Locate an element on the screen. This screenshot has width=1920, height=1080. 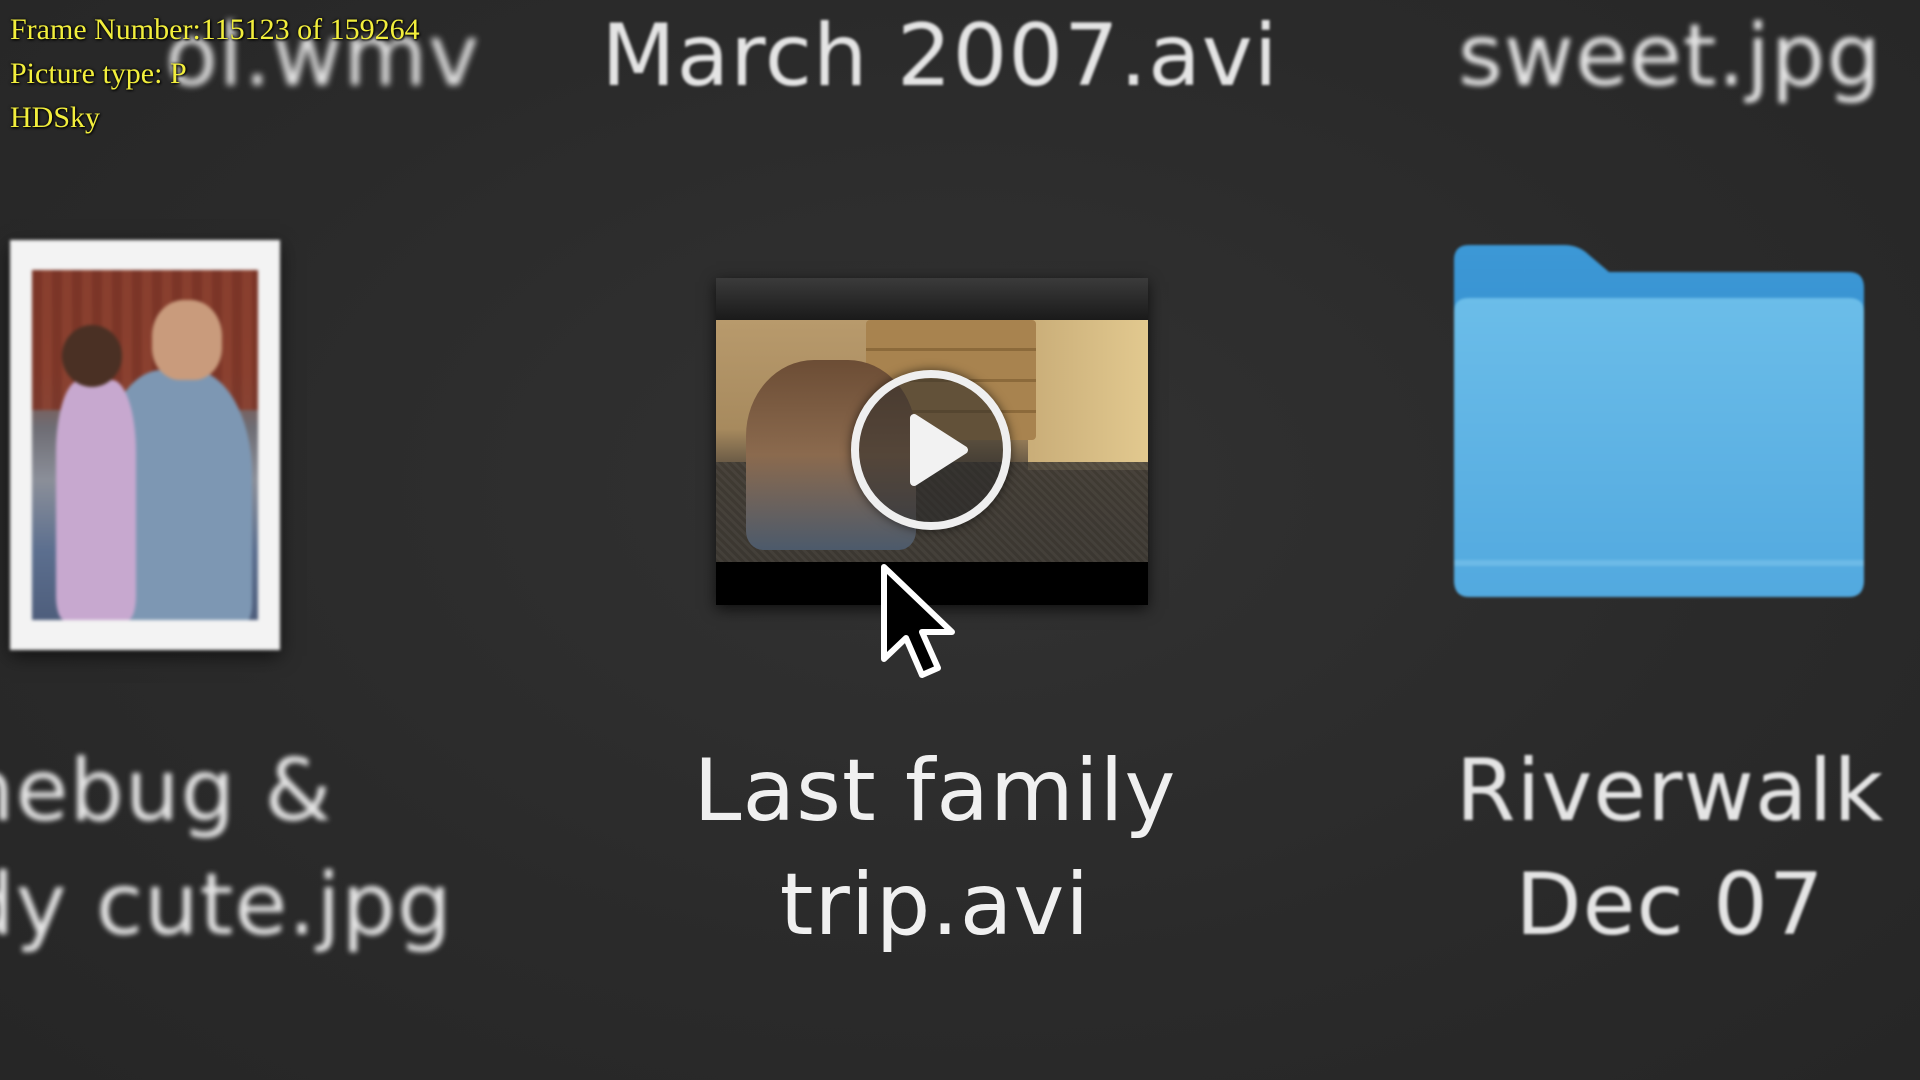
file-name-photo: nebug & dy cute.jpg is located at coordinates (260, 848).